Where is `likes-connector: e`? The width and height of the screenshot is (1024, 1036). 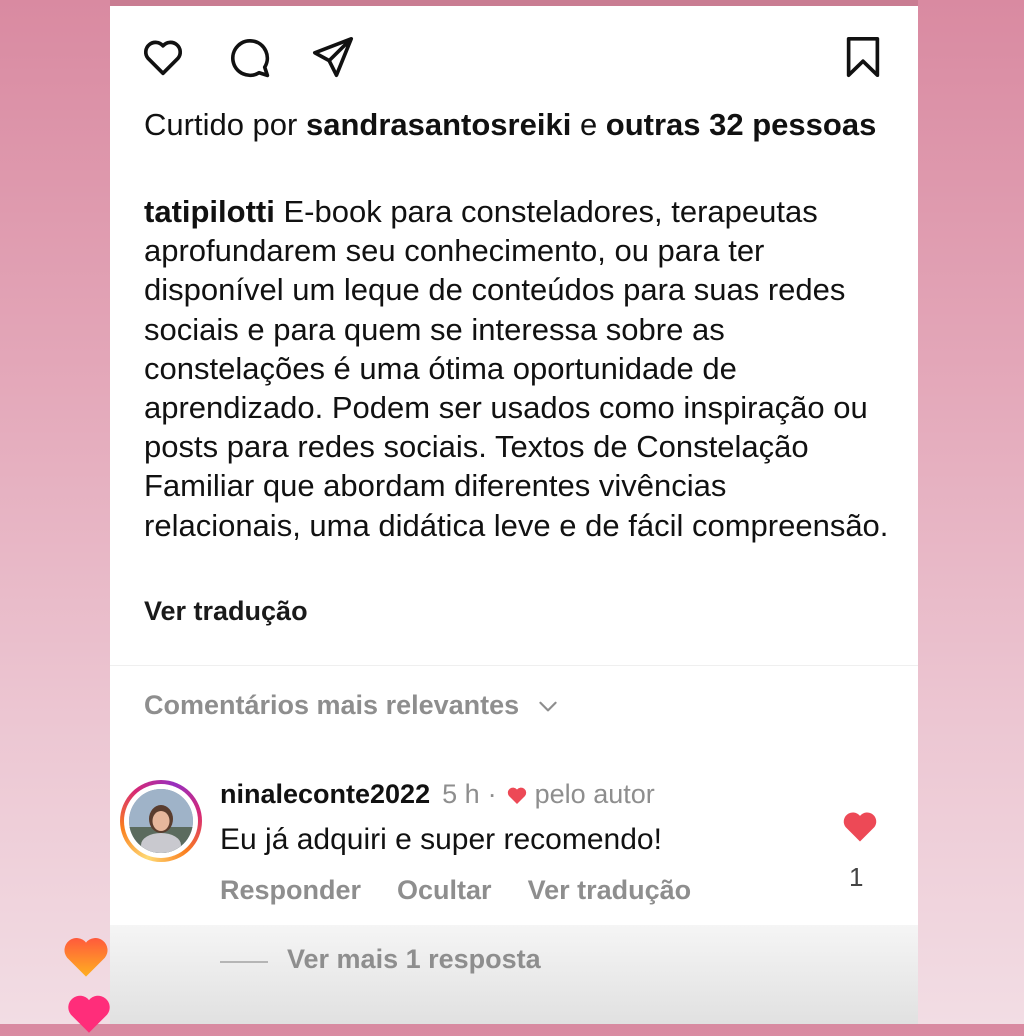 likes-connector: e is located at coordinates (588, 124).